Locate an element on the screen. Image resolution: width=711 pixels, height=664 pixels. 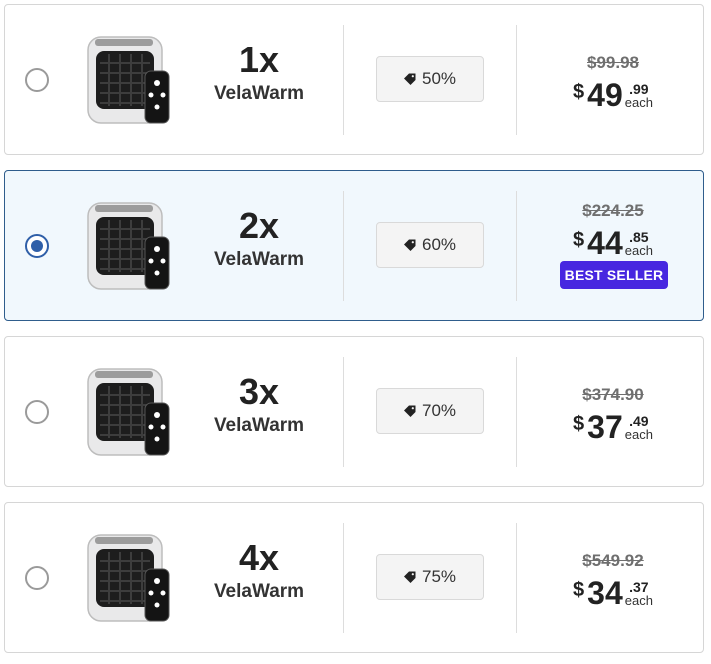
offer-price-block: $374.90 $ 37 .49 each is located at coordinates (613, 411).